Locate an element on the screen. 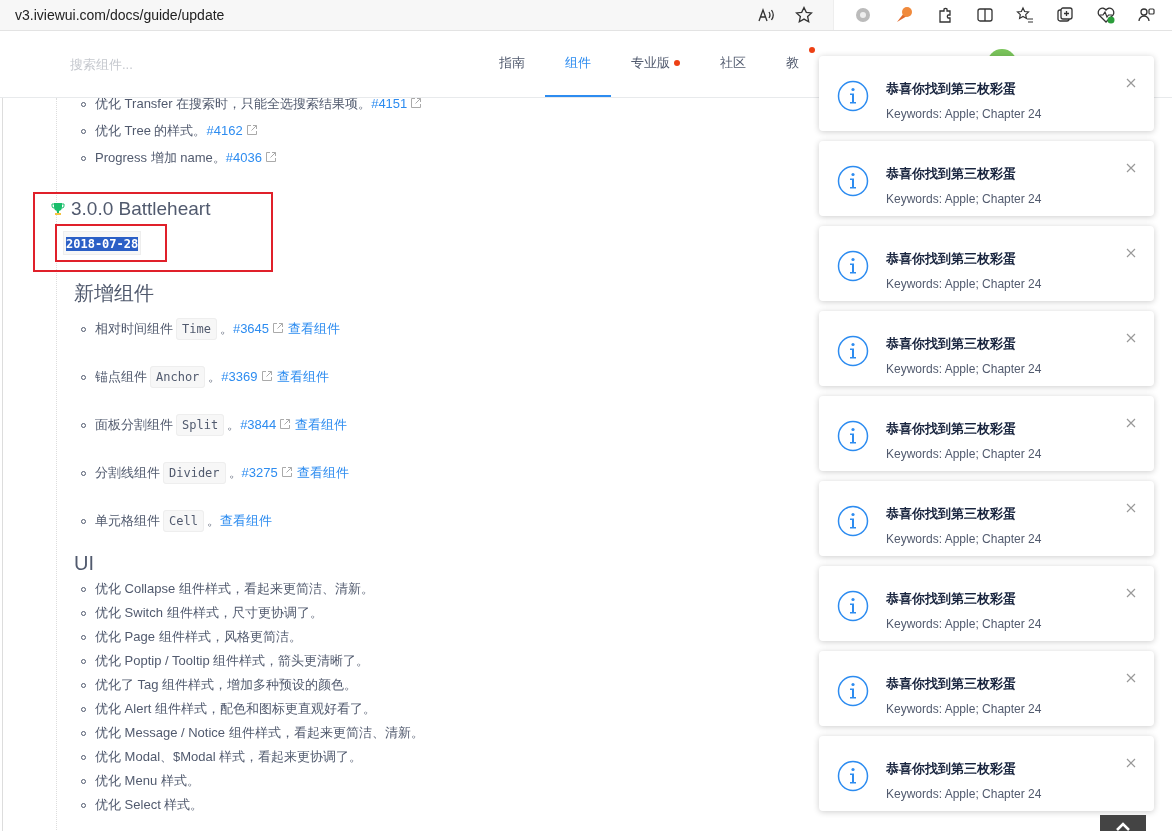  list-item-text: 优化 Tree 的样式。 is located at coordinates (151, 130).